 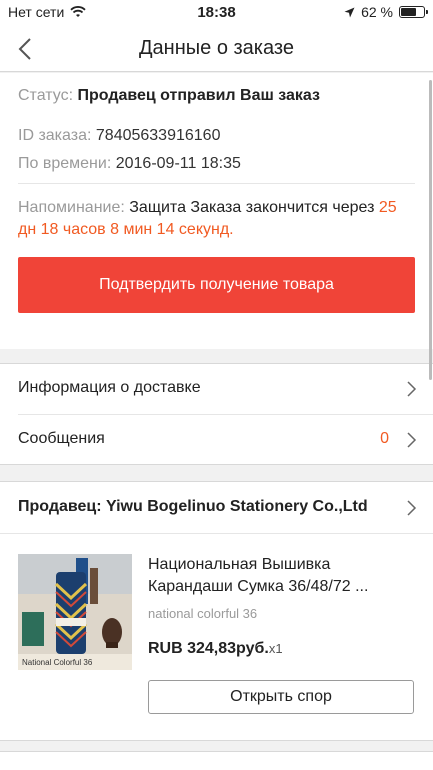 I want to click on product-price: RUB 324,83руб., so click(x=208, y=648).